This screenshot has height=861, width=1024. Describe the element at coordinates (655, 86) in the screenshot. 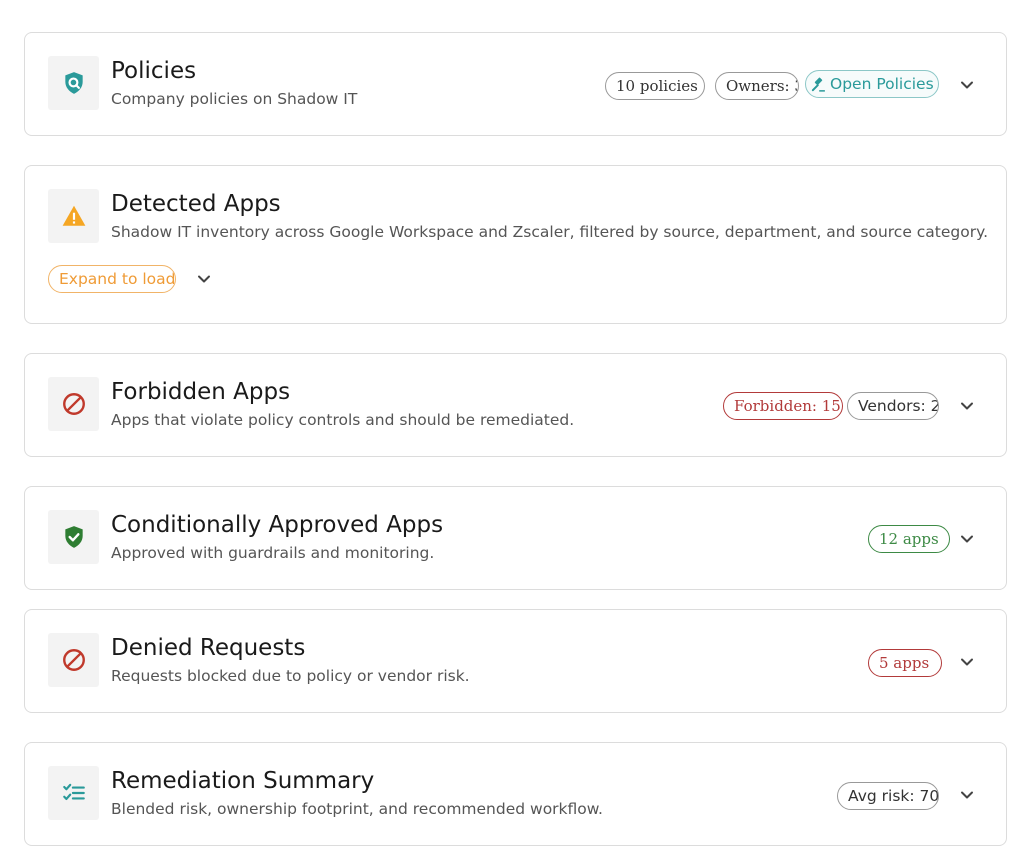

I see `policies-count-badge: 10 policies` at that location.